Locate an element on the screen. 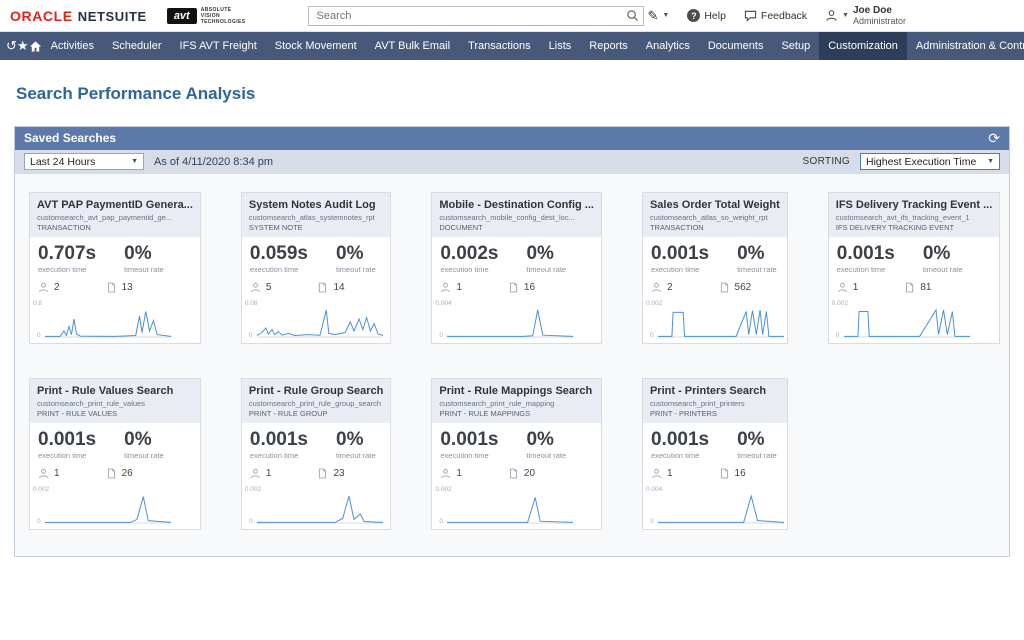 This screenshot has width=1024, height=640. avt-logo: avt ABSOLUTE VISION TECHNOLOGIES is located at coordinates (206, 16).